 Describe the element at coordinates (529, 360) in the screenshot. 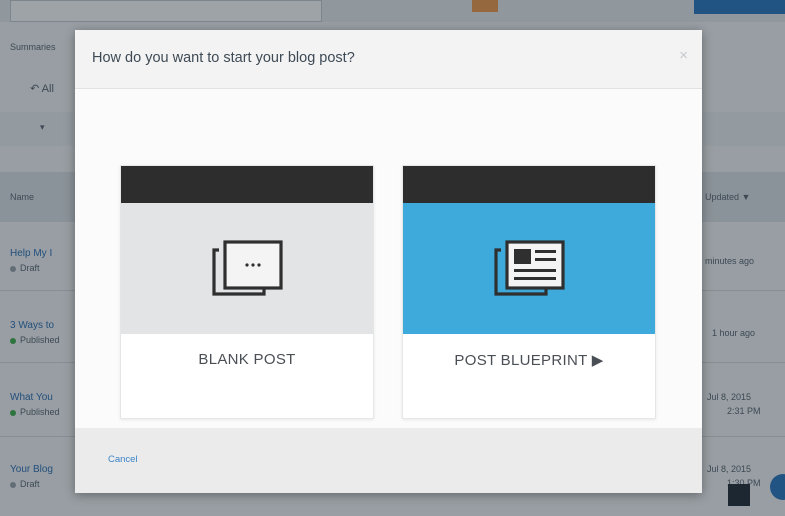

I see `post-blueprint-label: POST BLUEPRINT ▶` at that location.